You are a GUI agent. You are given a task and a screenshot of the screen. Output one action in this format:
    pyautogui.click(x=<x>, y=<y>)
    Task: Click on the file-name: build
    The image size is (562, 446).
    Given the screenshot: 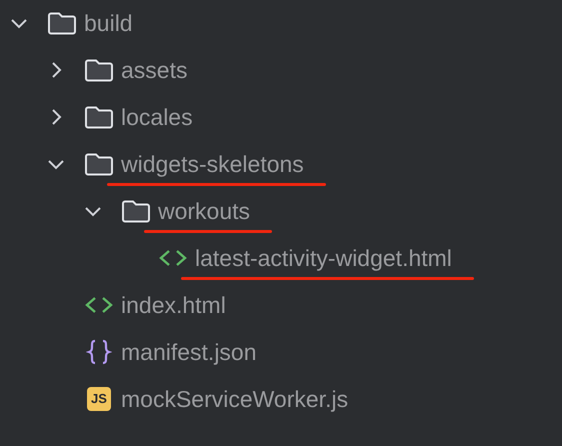 What is the action you would take?
    pyautogui.click(x=108, y=23)
    